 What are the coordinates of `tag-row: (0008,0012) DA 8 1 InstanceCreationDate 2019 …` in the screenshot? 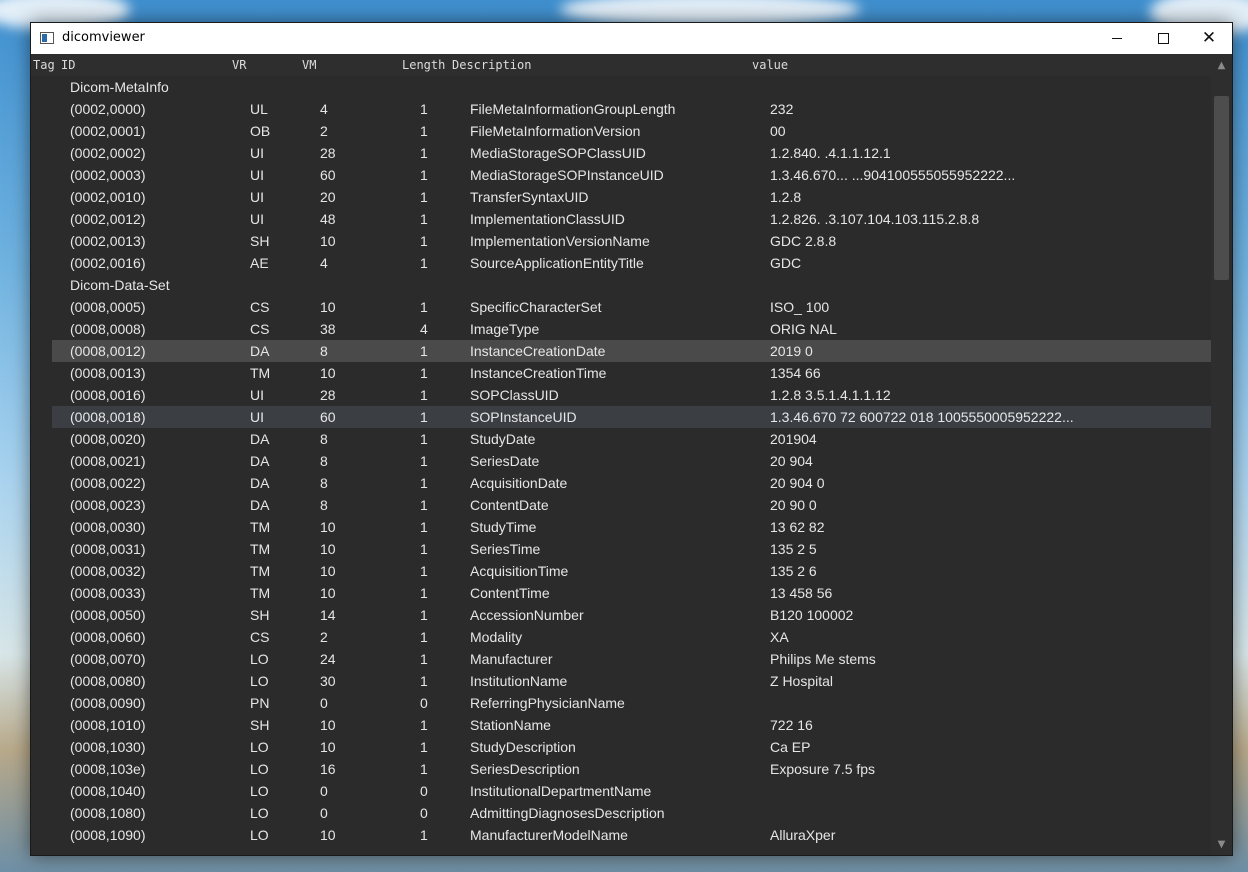 It's located at (621, 351).